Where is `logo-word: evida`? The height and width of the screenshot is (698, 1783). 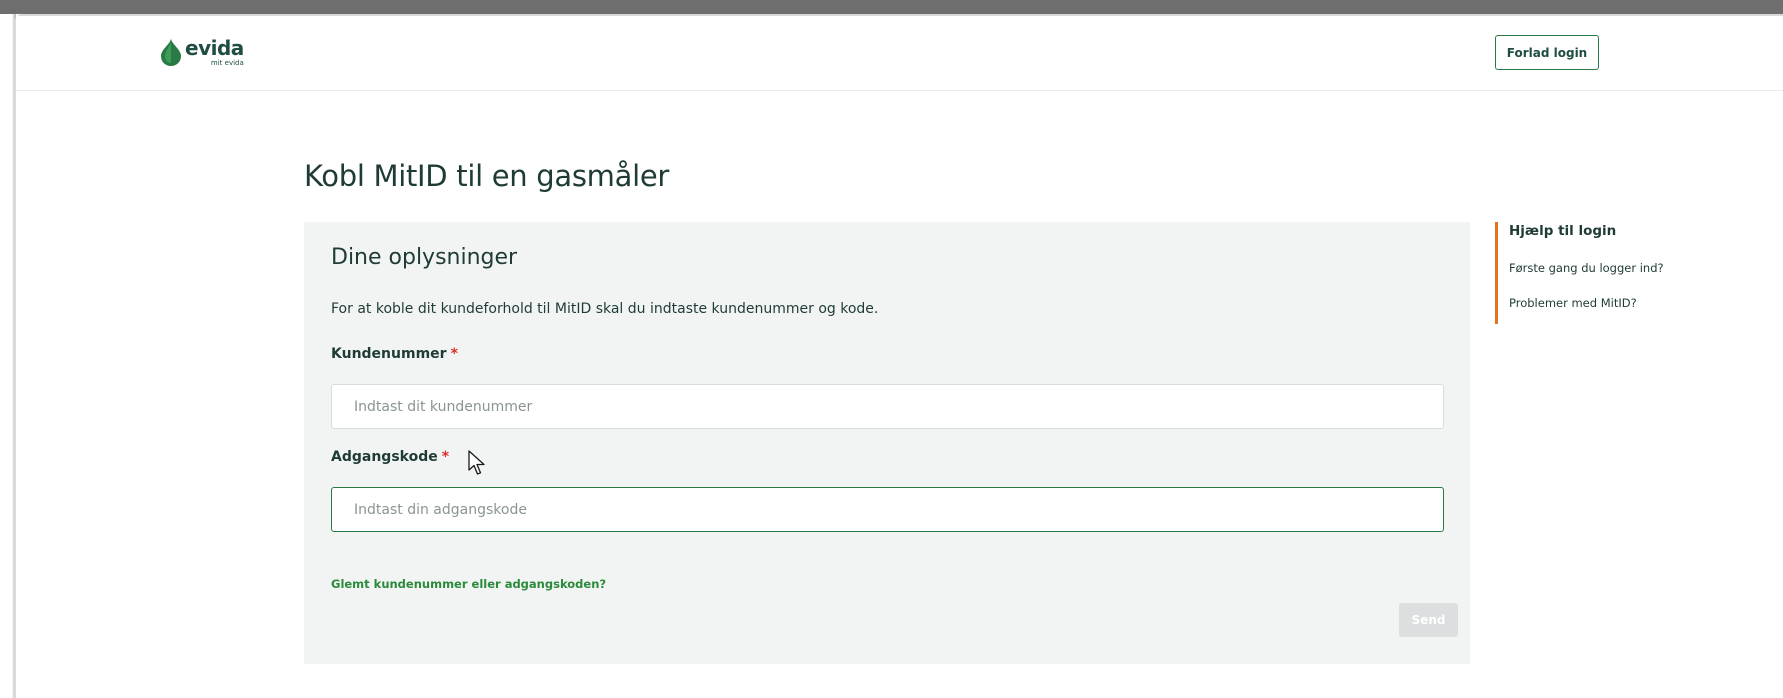 logo-word: evida is located at coordinates (214, 48).